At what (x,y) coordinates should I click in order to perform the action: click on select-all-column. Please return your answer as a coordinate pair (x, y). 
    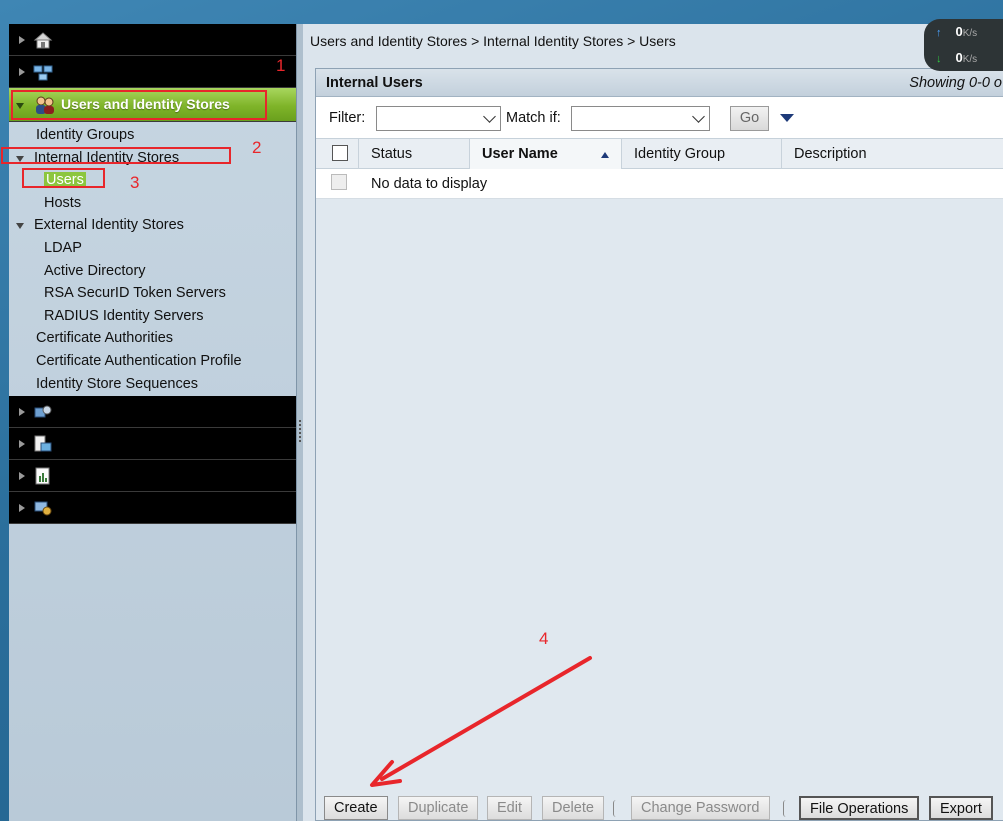
    Looking at the image, I should click on (337, 154).